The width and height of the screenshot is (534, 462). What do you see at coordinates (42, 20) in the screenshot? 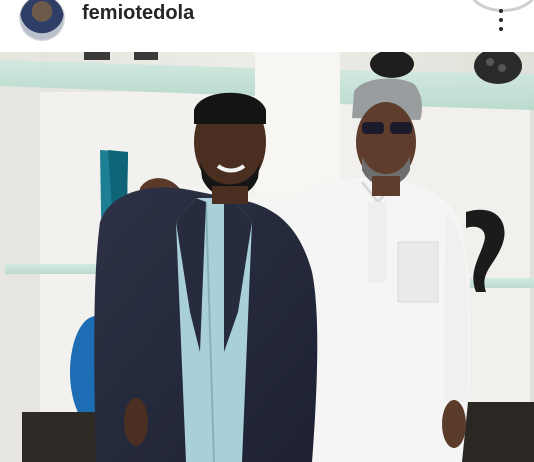
I see `avatar` at bounding box center [42, 20].